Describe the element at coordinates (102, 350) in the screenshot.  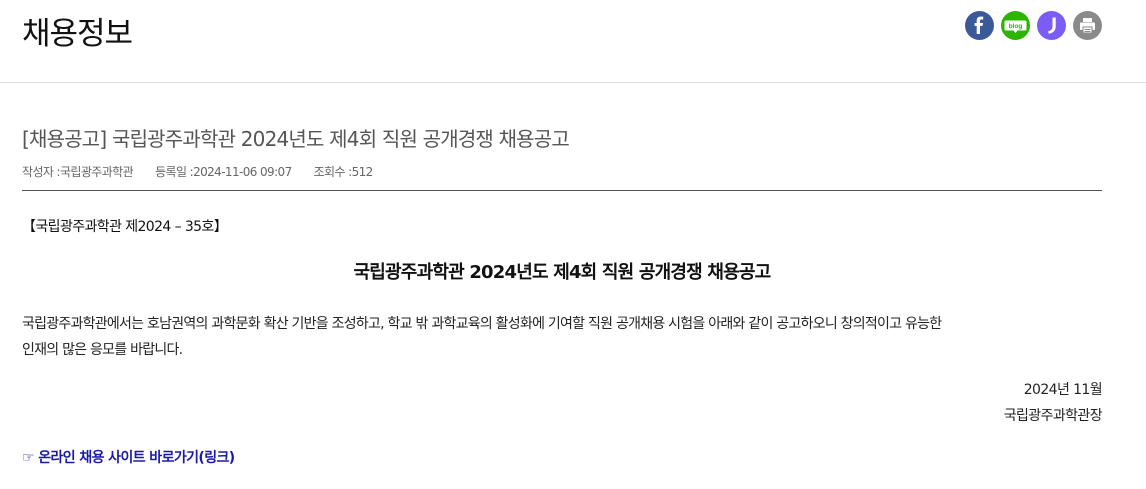
I see `paragraph-line-2: 인재의 많은 응모를 바랍니다.` at that location.